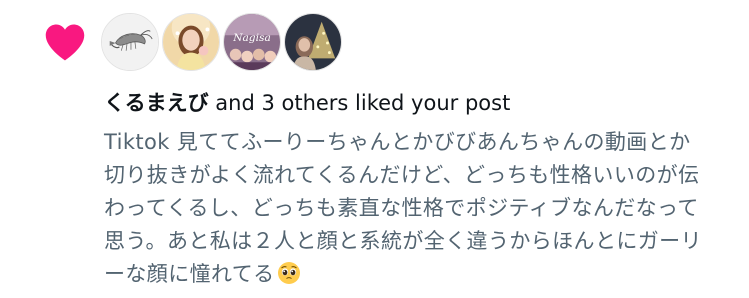 This screenshot has height=298, width=749. Describe the element at coordinates (359, 103) in the screenshot. I see `like-action-text: and 3 others liked your post` at that location.